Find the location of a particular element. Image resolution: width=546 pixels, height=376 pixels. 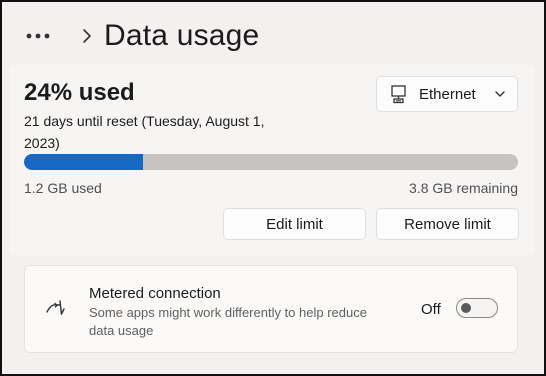

metered-connection-toggle is located at coordinates (477, 308).